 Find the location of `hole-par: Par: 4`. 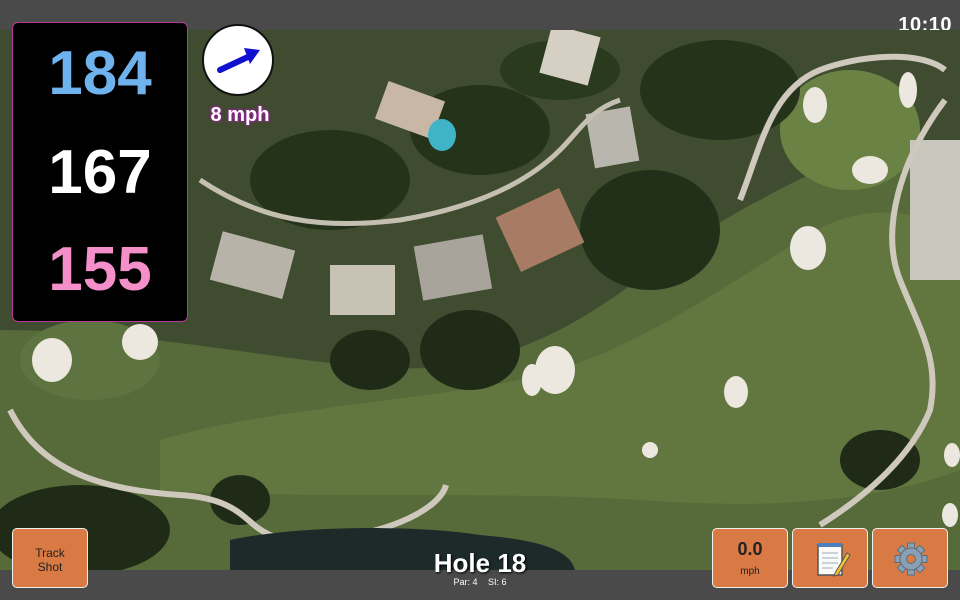

hole-par: Par: 4 is located at coordinates (465, 582).